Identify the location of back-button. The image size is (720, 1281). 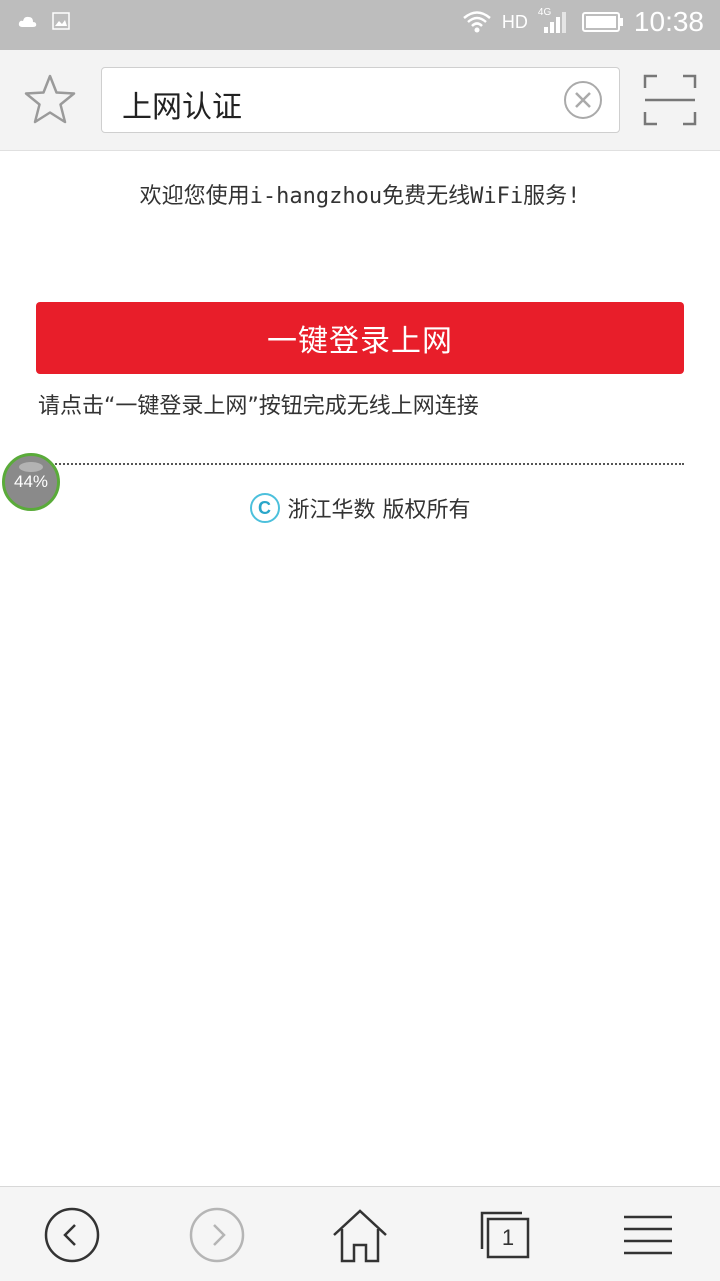
(72, 1235).